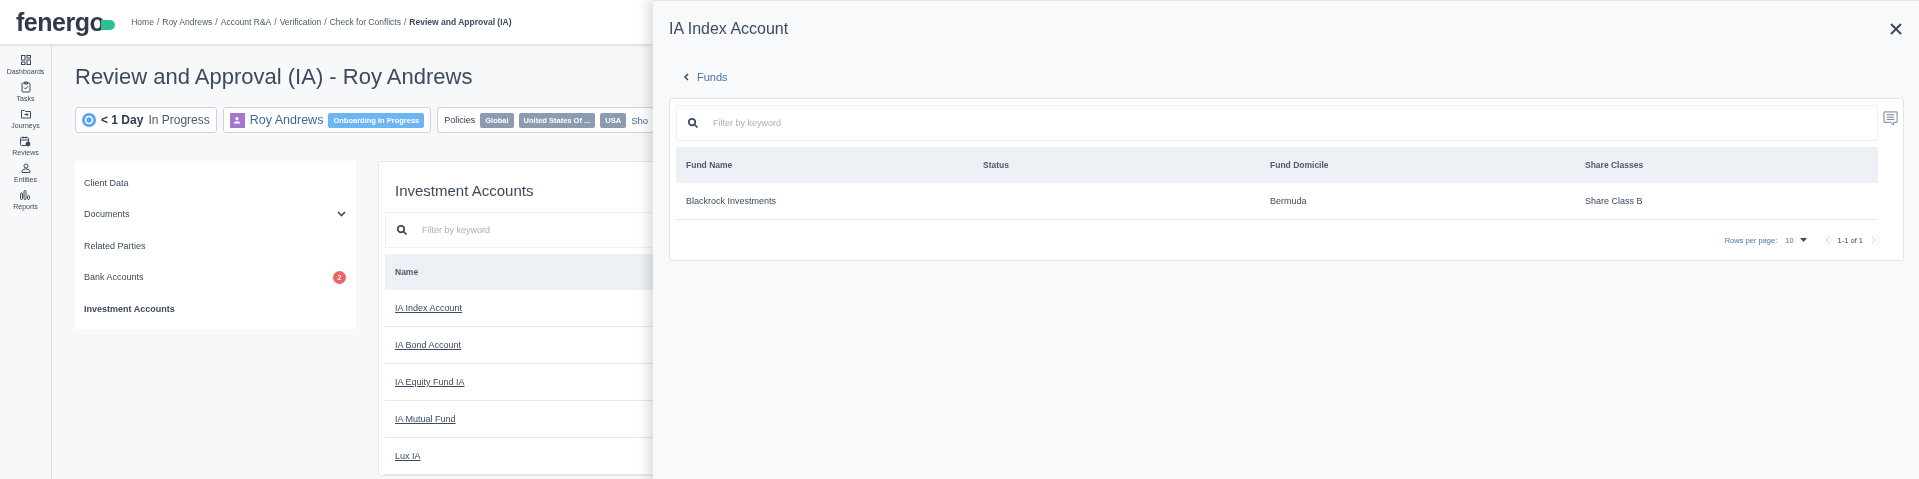 This screenshot has height=479, width=1919. I want to click on calendar-icon, so click(25, 141).